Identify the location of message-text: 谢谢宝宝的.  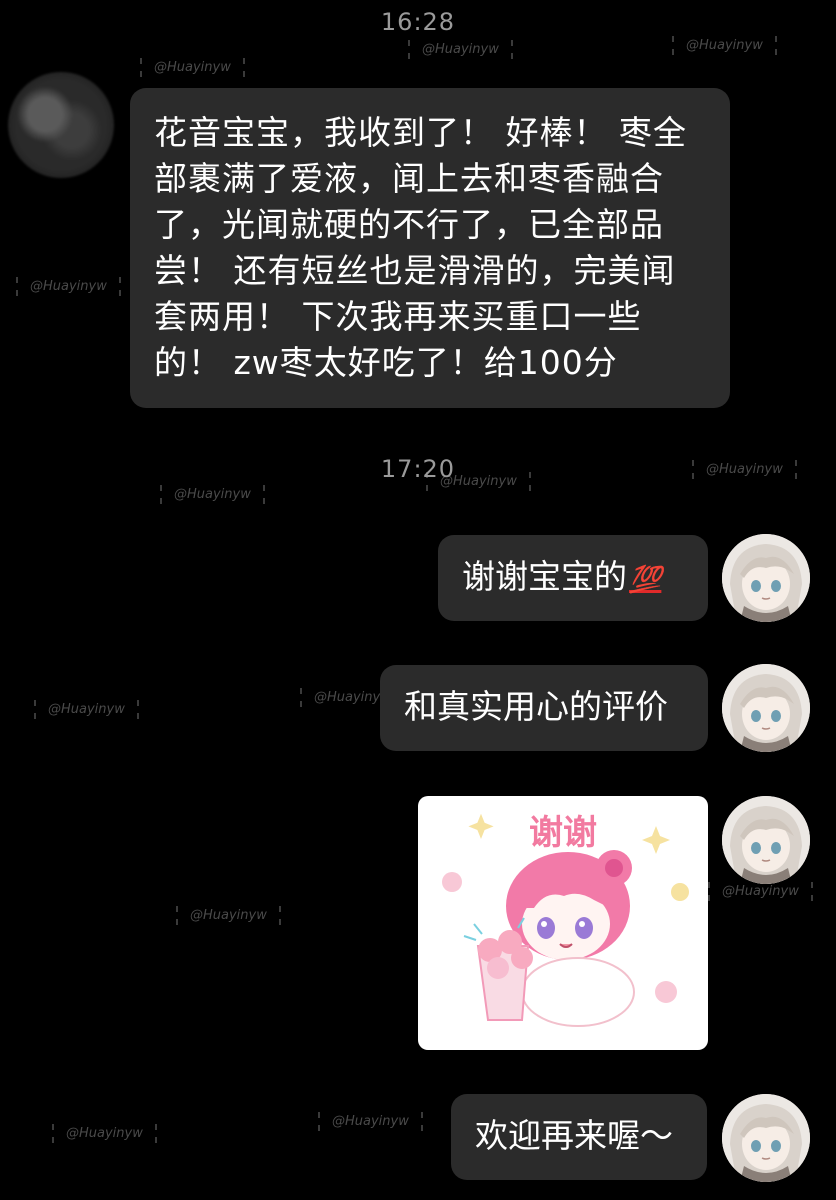
(544, 576).